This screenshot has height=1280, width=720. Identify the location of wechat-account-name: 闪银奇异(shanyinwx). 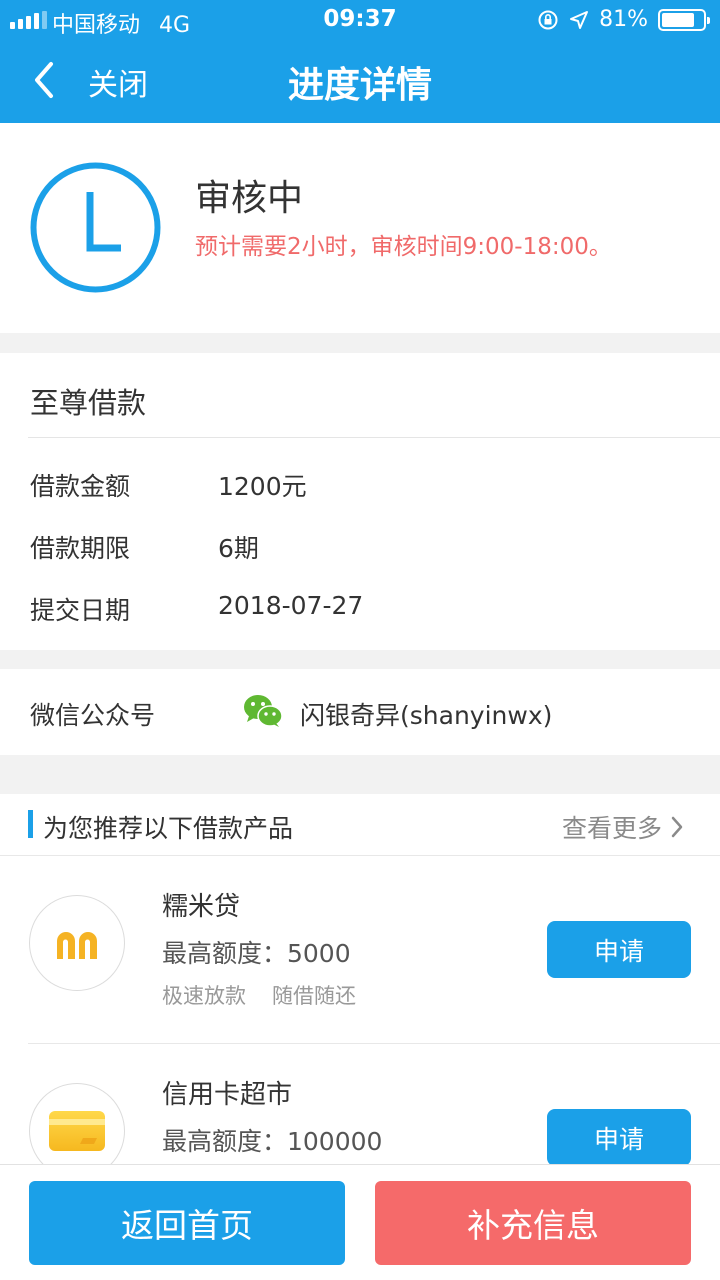
(426, 715).